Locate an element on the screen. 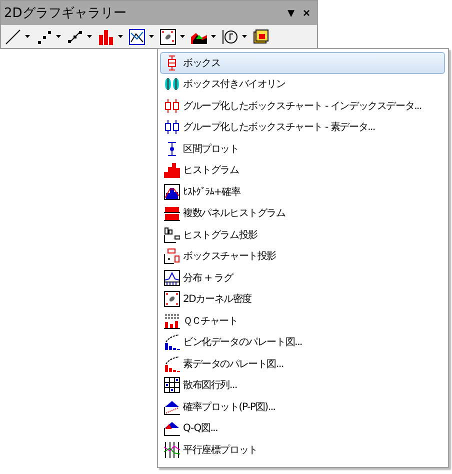 This screenshot has width=452, height=474. menu-item: ヒストグラム投影 is located at coordinates (302, 235).